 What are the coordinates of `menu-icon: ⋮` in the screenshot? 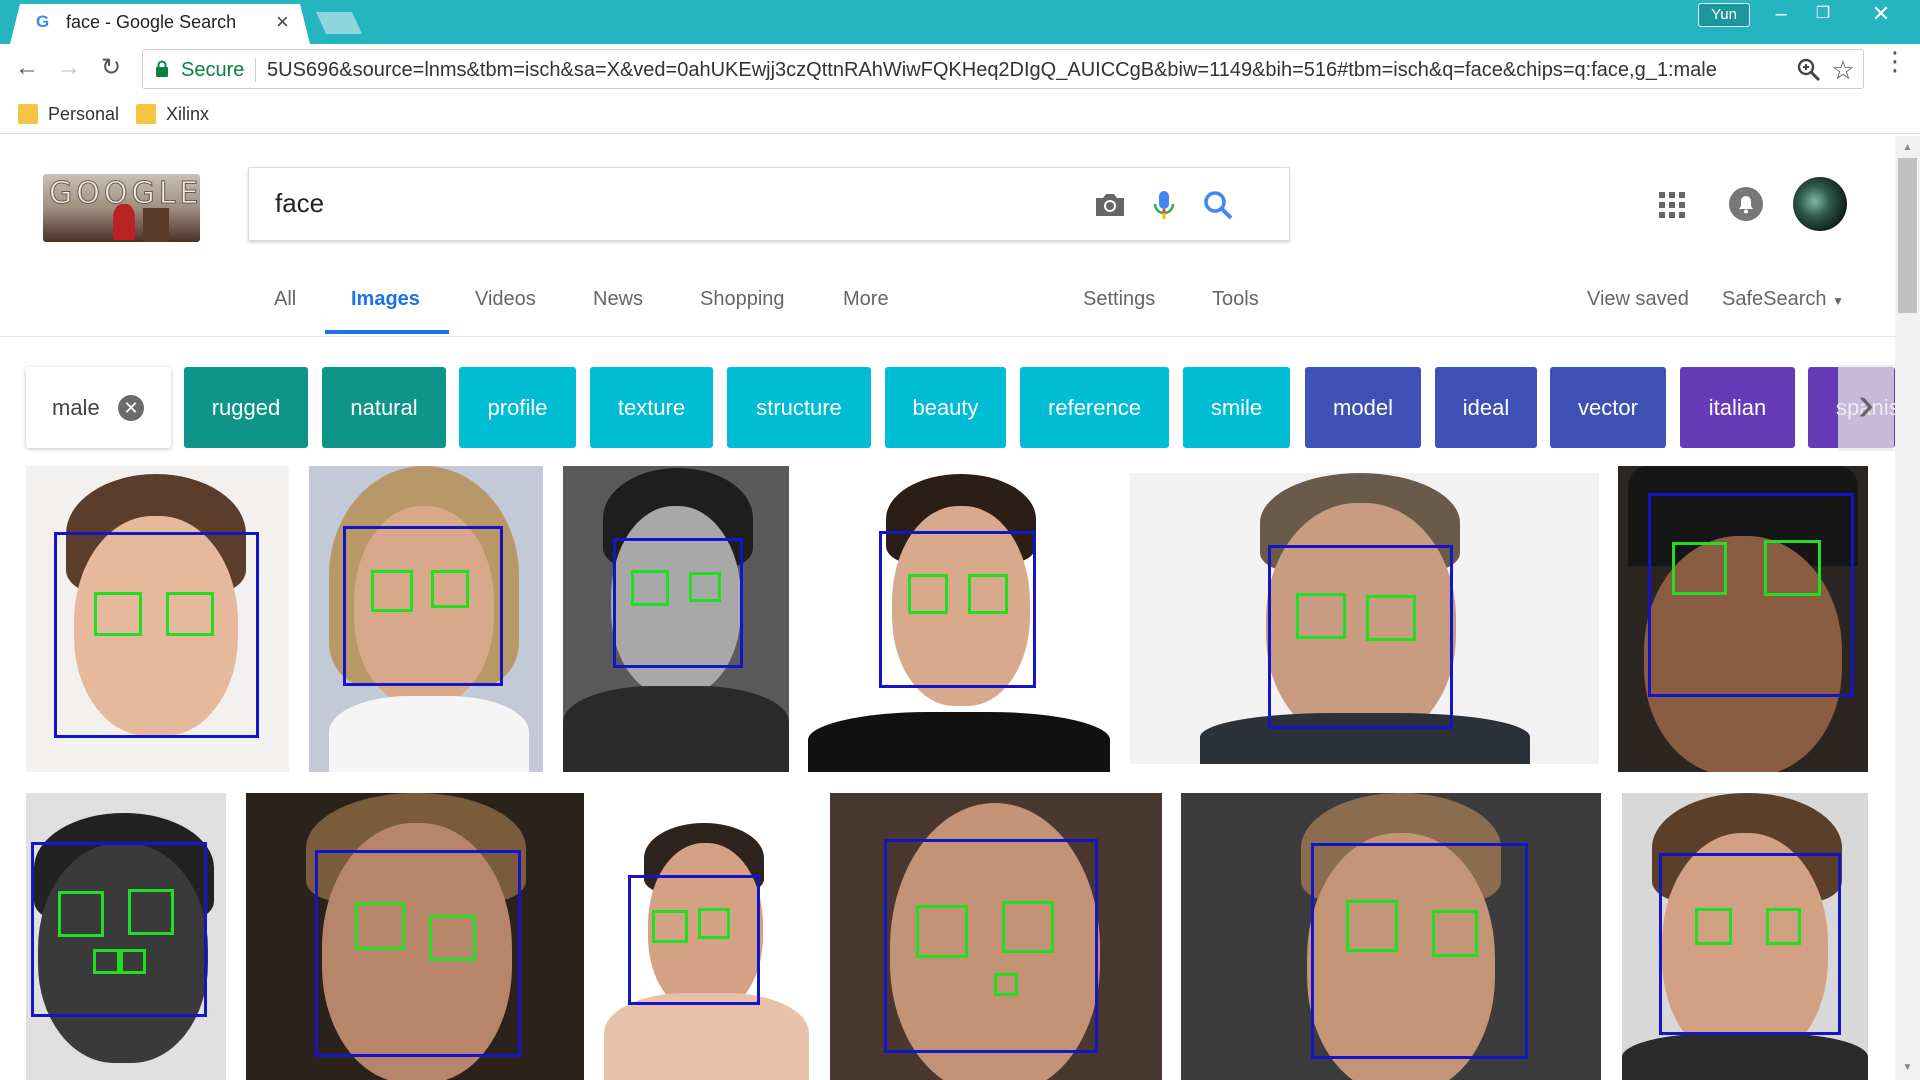 It's located at (1895, 61).